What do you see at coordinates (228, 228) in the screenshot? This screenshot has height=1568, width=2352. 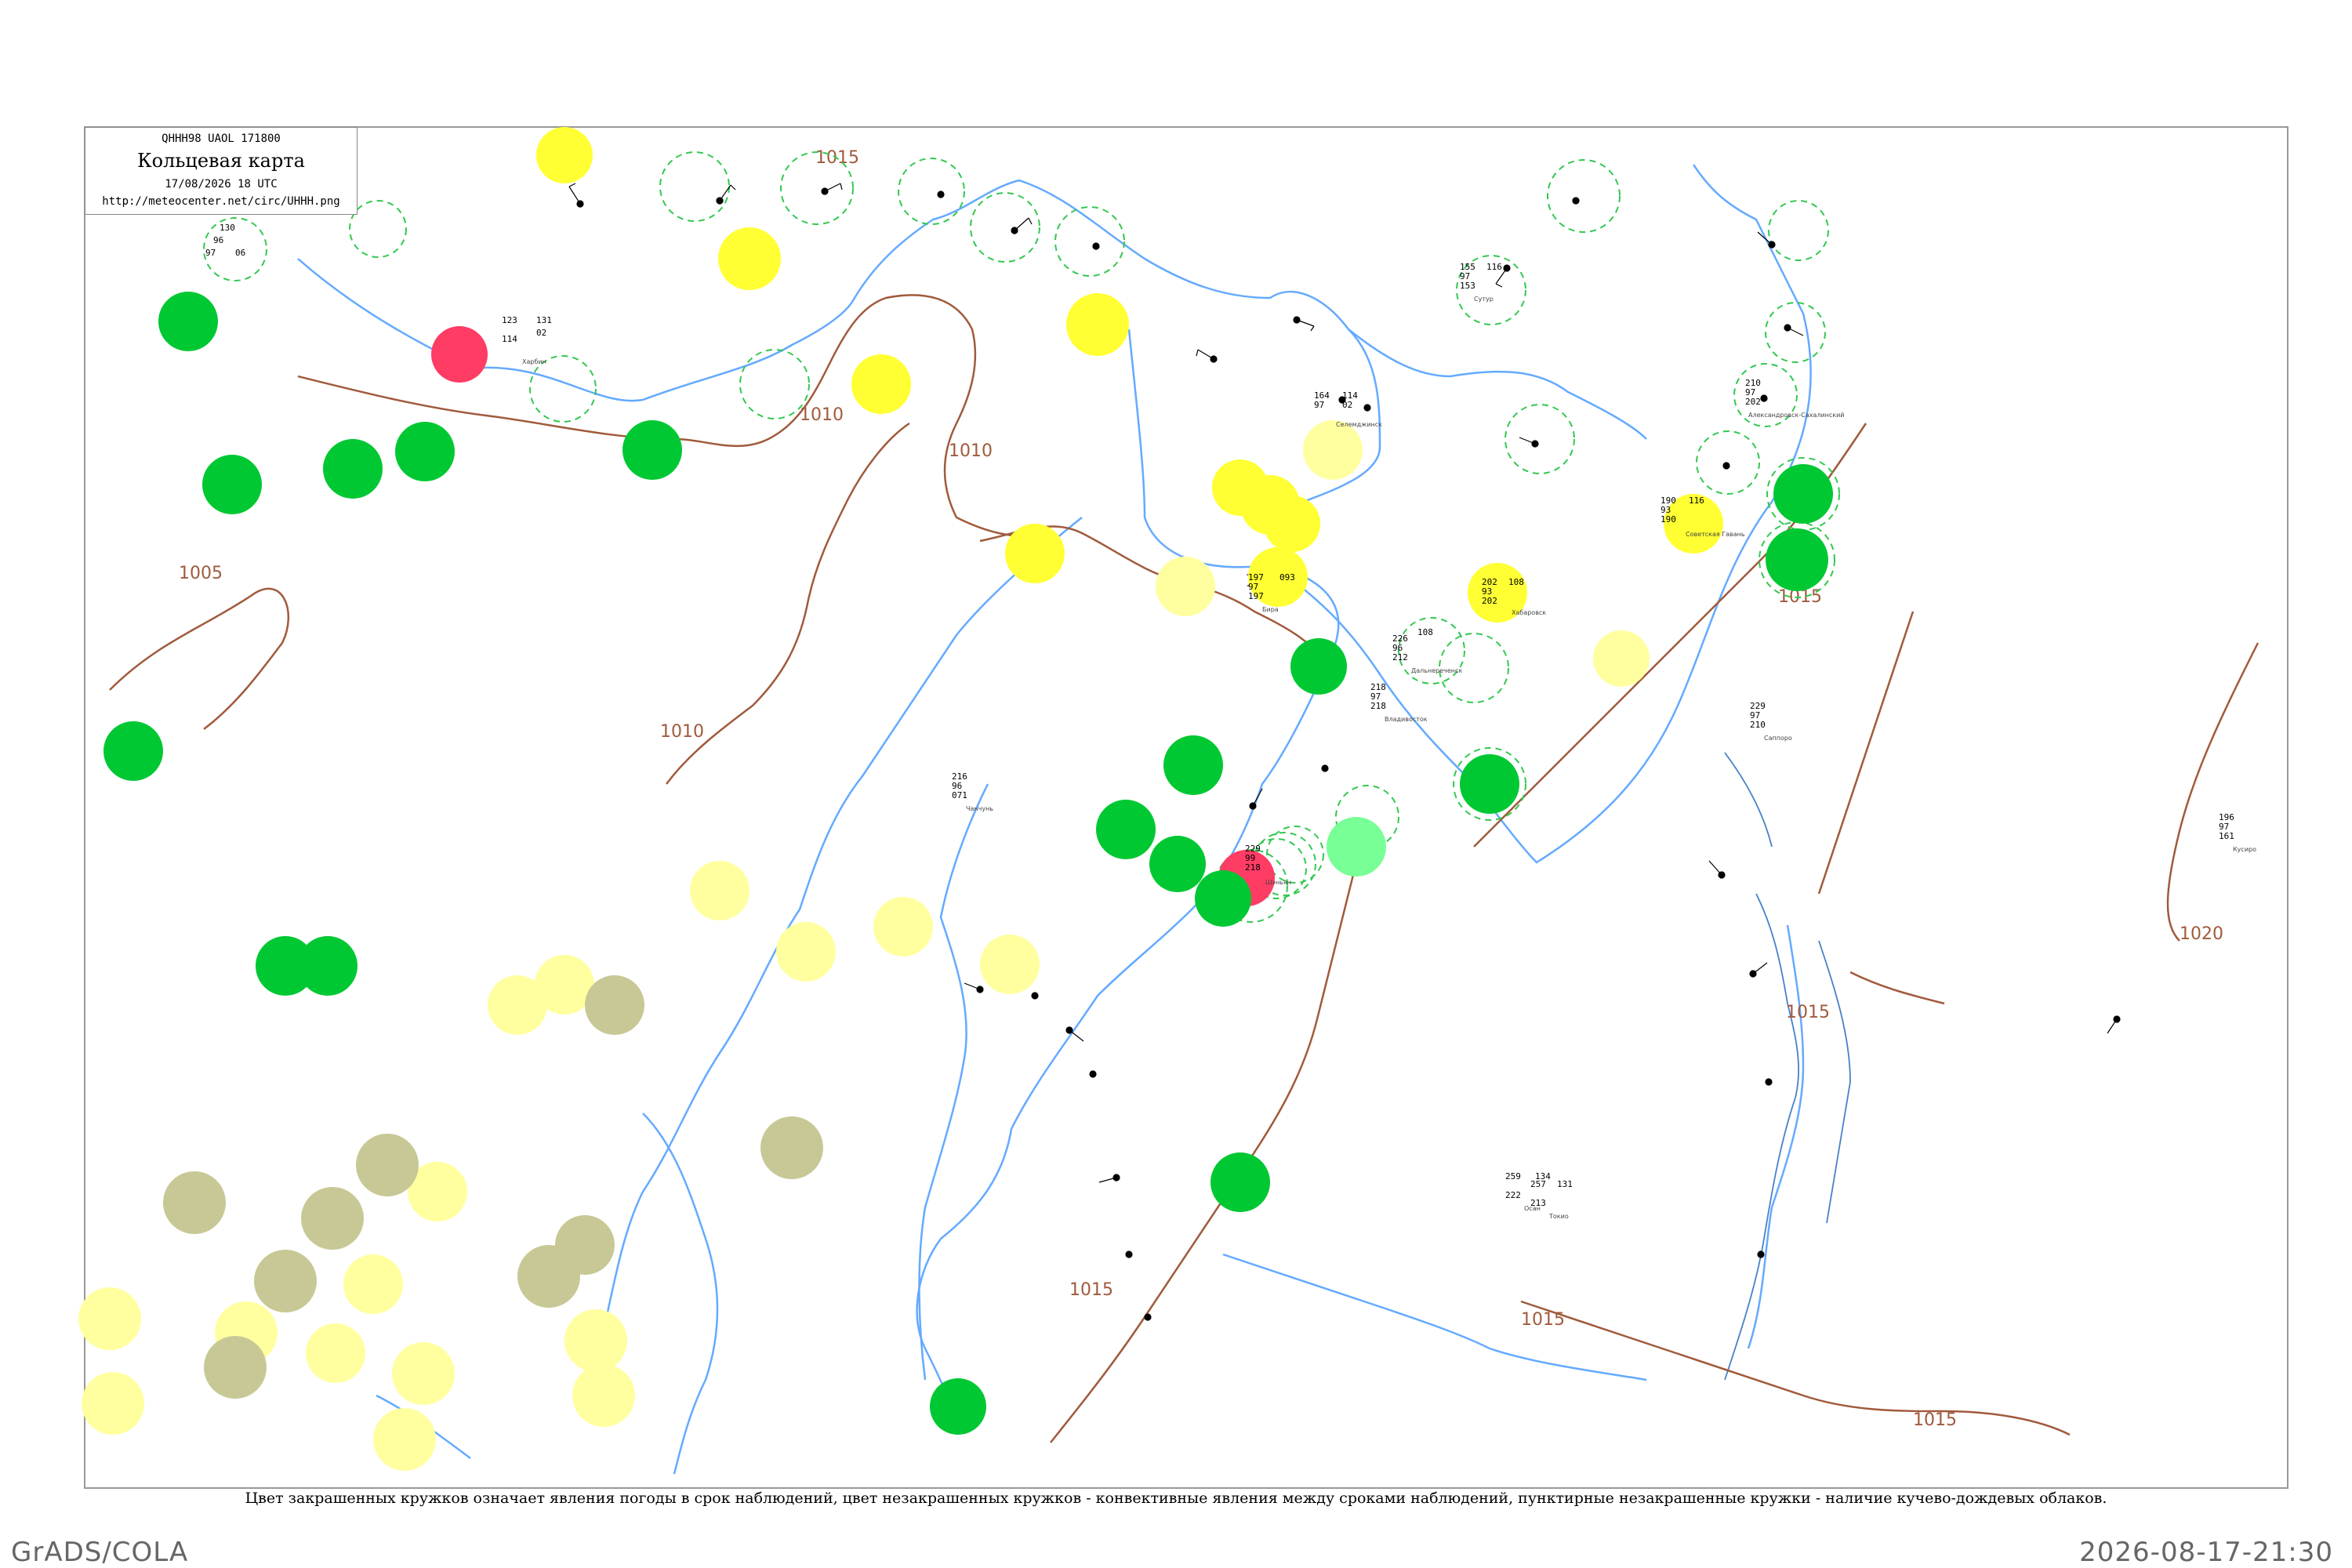 I see `station-value: 130` at bounding box center [228, 228].